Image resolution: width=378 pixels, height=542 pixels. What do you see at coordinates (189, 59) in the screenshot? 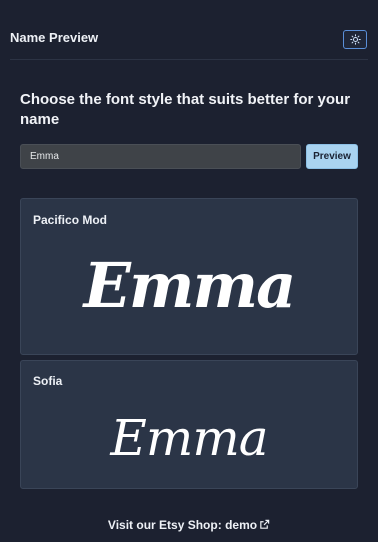
I see `header-divider` at bounding box center [189, 59].